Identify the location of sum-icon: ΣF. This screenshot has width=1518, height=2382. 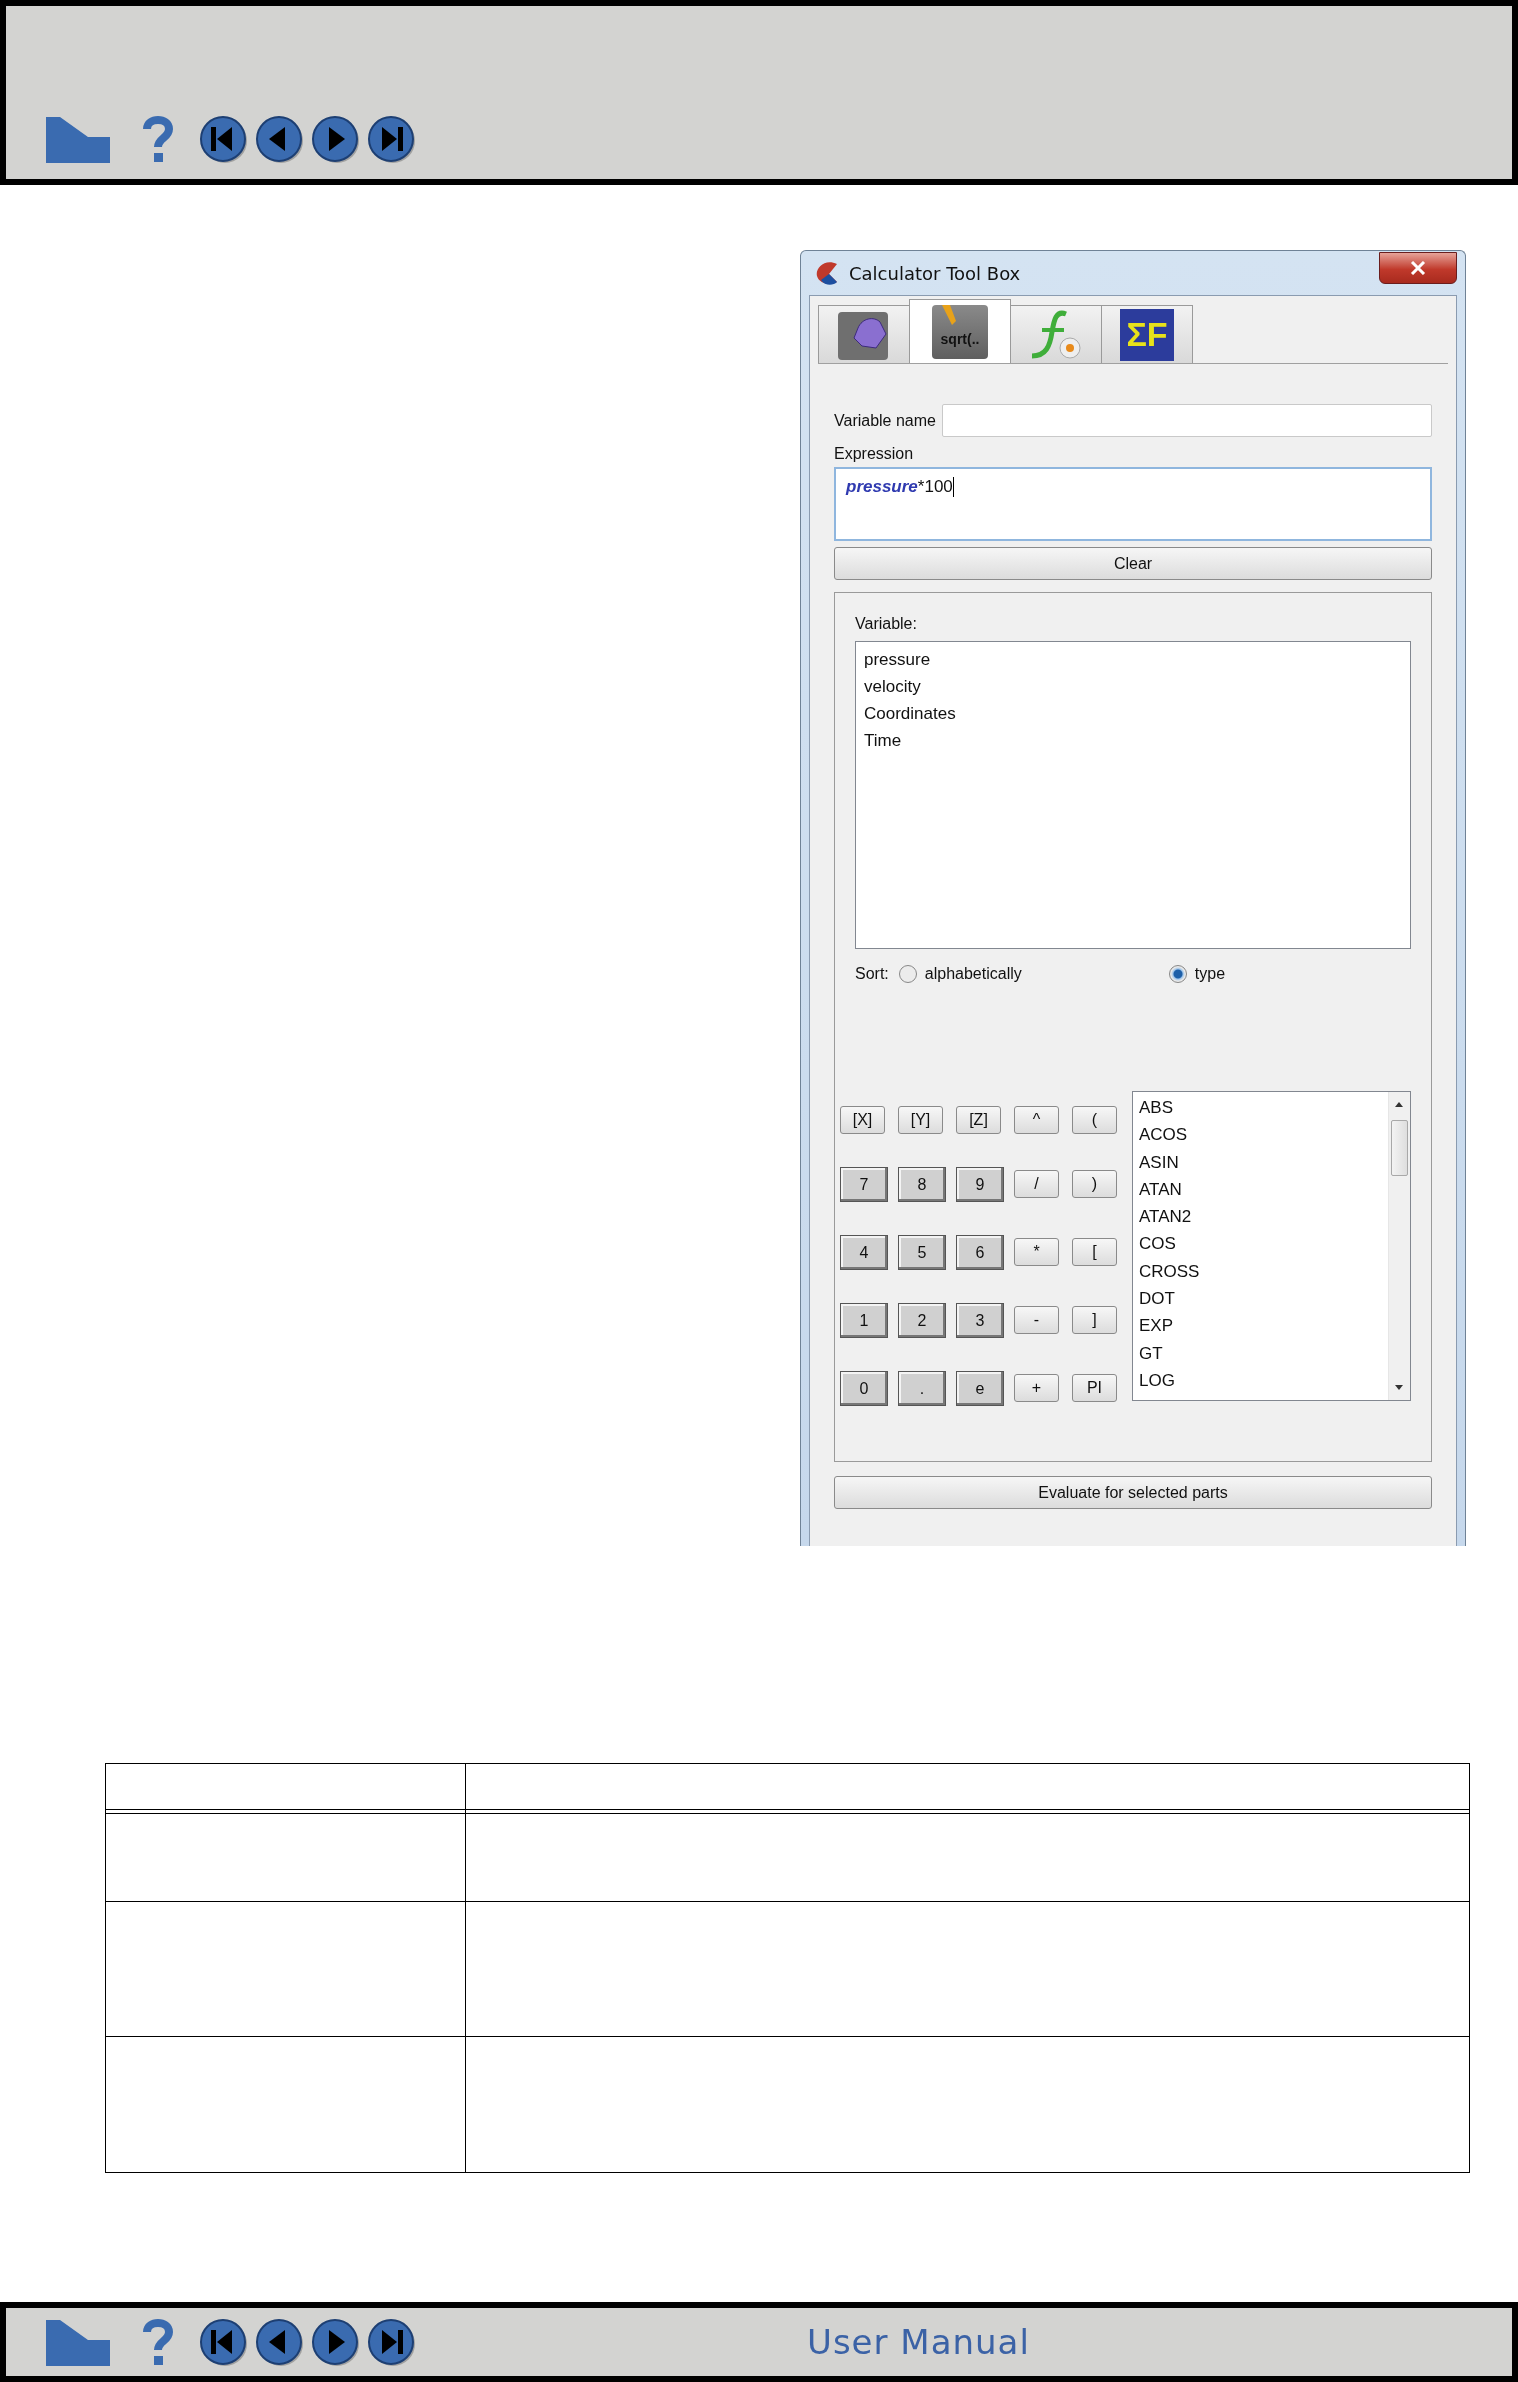
(1147, 334).